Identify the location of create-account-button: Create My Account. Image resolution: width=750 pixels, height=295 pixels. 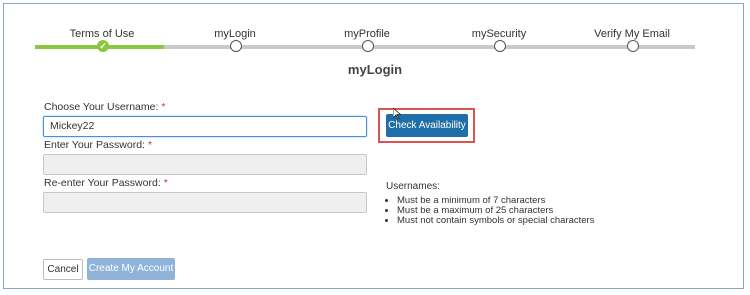
(131, 269).